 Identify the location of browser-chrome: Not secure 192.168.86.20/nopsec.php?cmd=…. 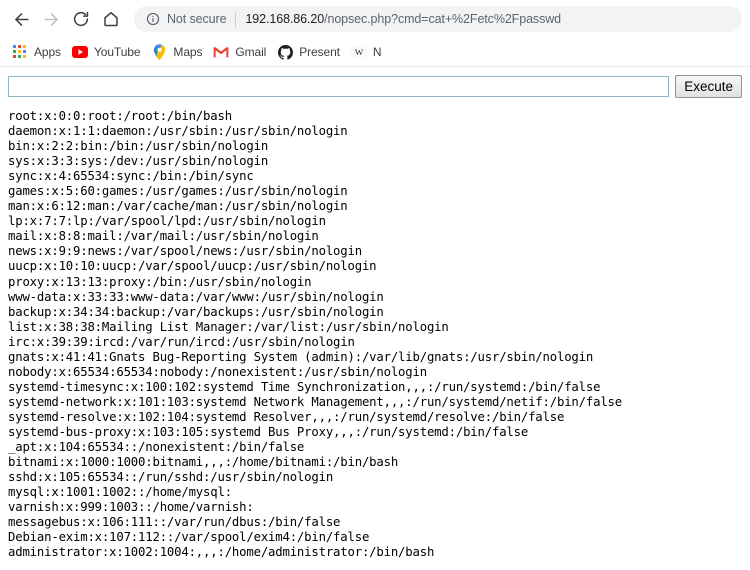
(375, 33).